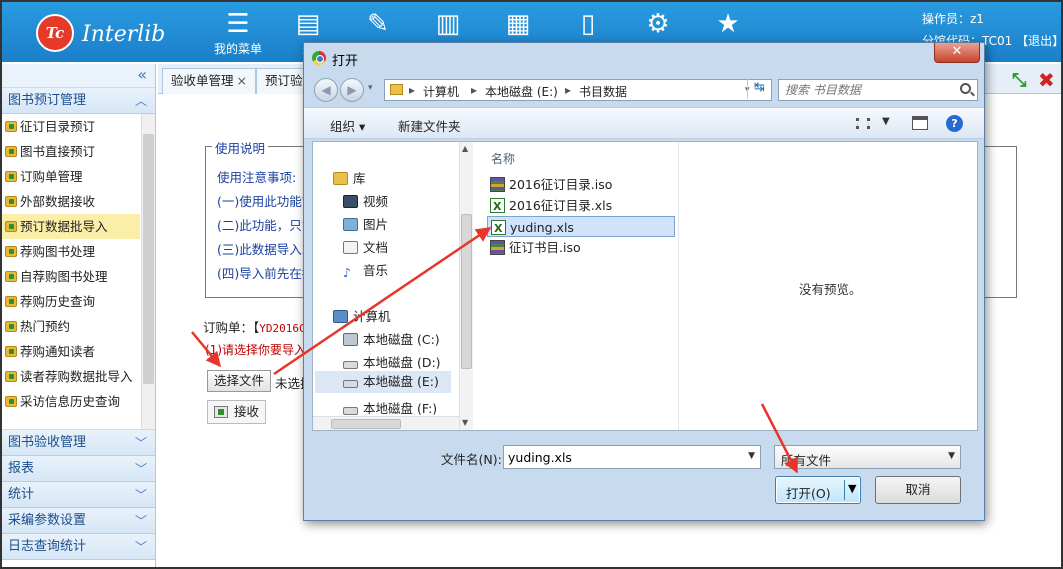 This screenshot has width=1063, height=569. Describe the element at coordinates (58, 301) in the screenshot. I see `sidebar-item-label: 荐购历史查询` at that location.